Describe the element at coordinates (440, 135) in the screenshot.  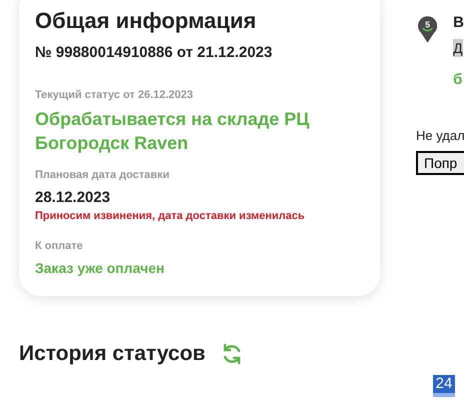
I see `notice-text: Не удал` at that location.